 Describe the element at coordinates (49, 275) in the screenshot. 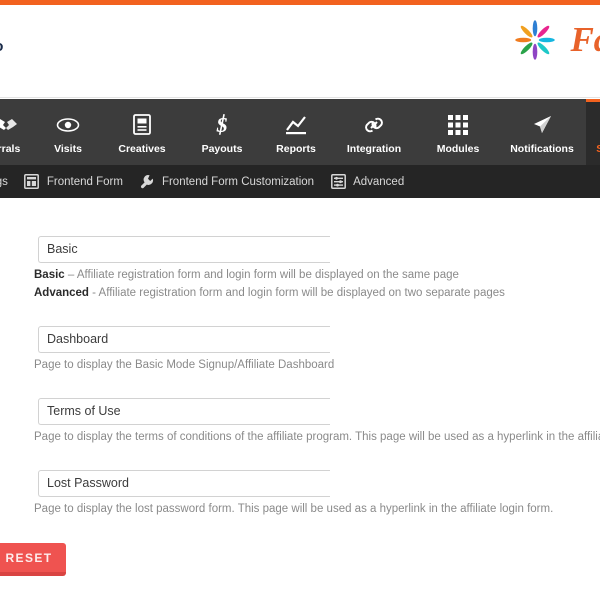

I see `field-desc-mode-basic-term: Basic` at that location.